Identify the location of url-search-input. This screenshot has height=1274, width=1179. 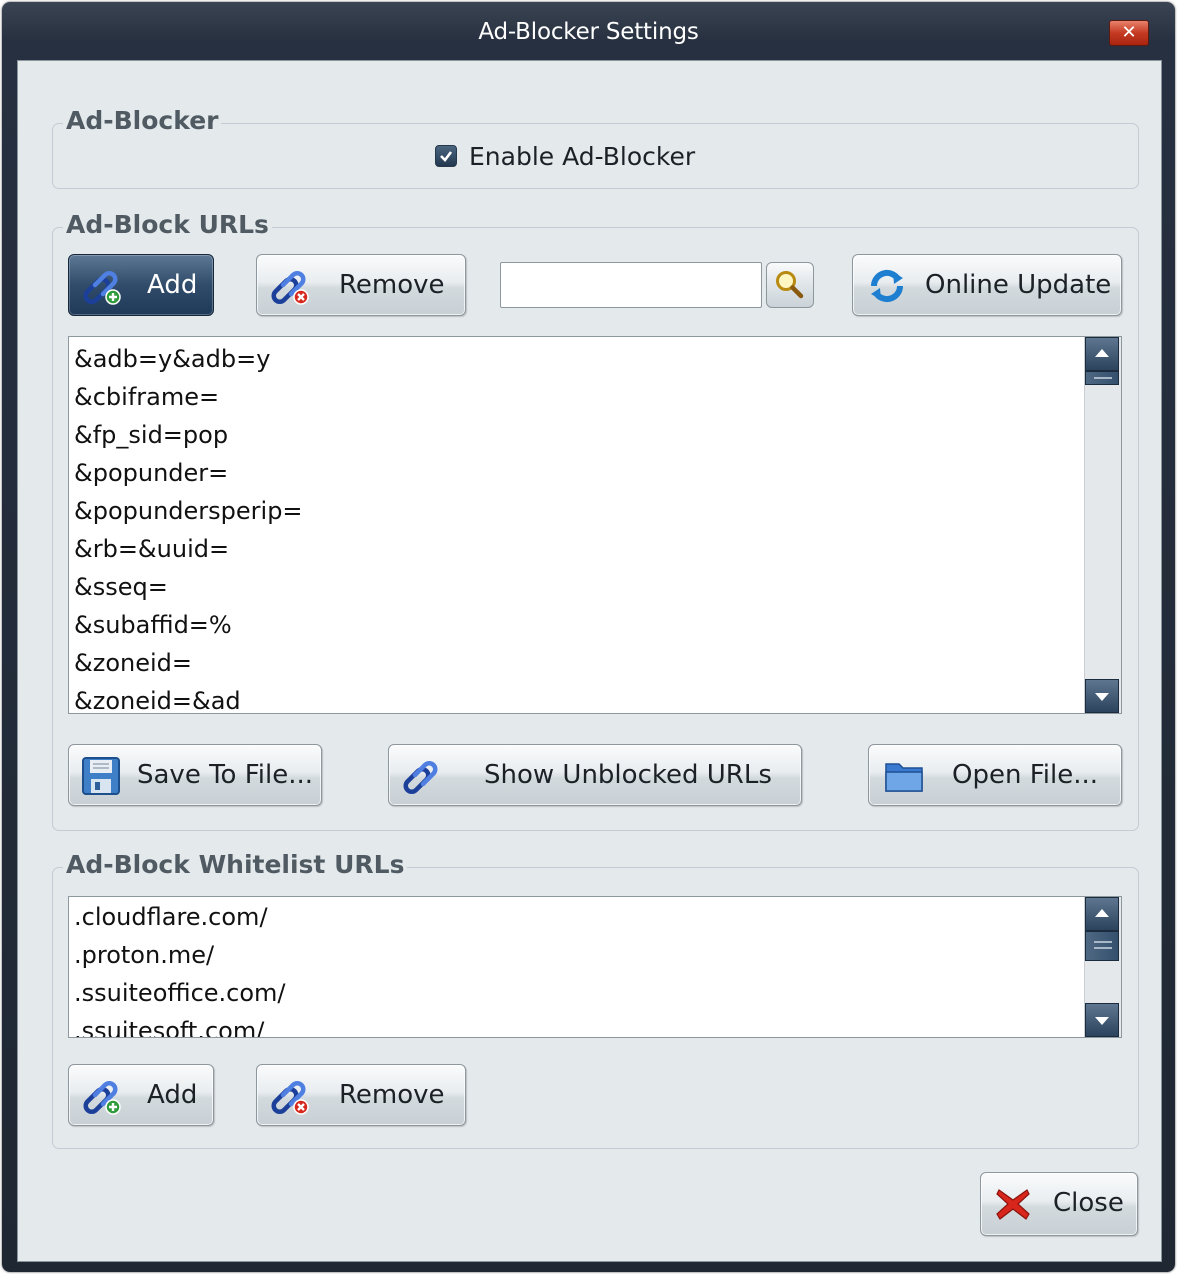
(631, 285).